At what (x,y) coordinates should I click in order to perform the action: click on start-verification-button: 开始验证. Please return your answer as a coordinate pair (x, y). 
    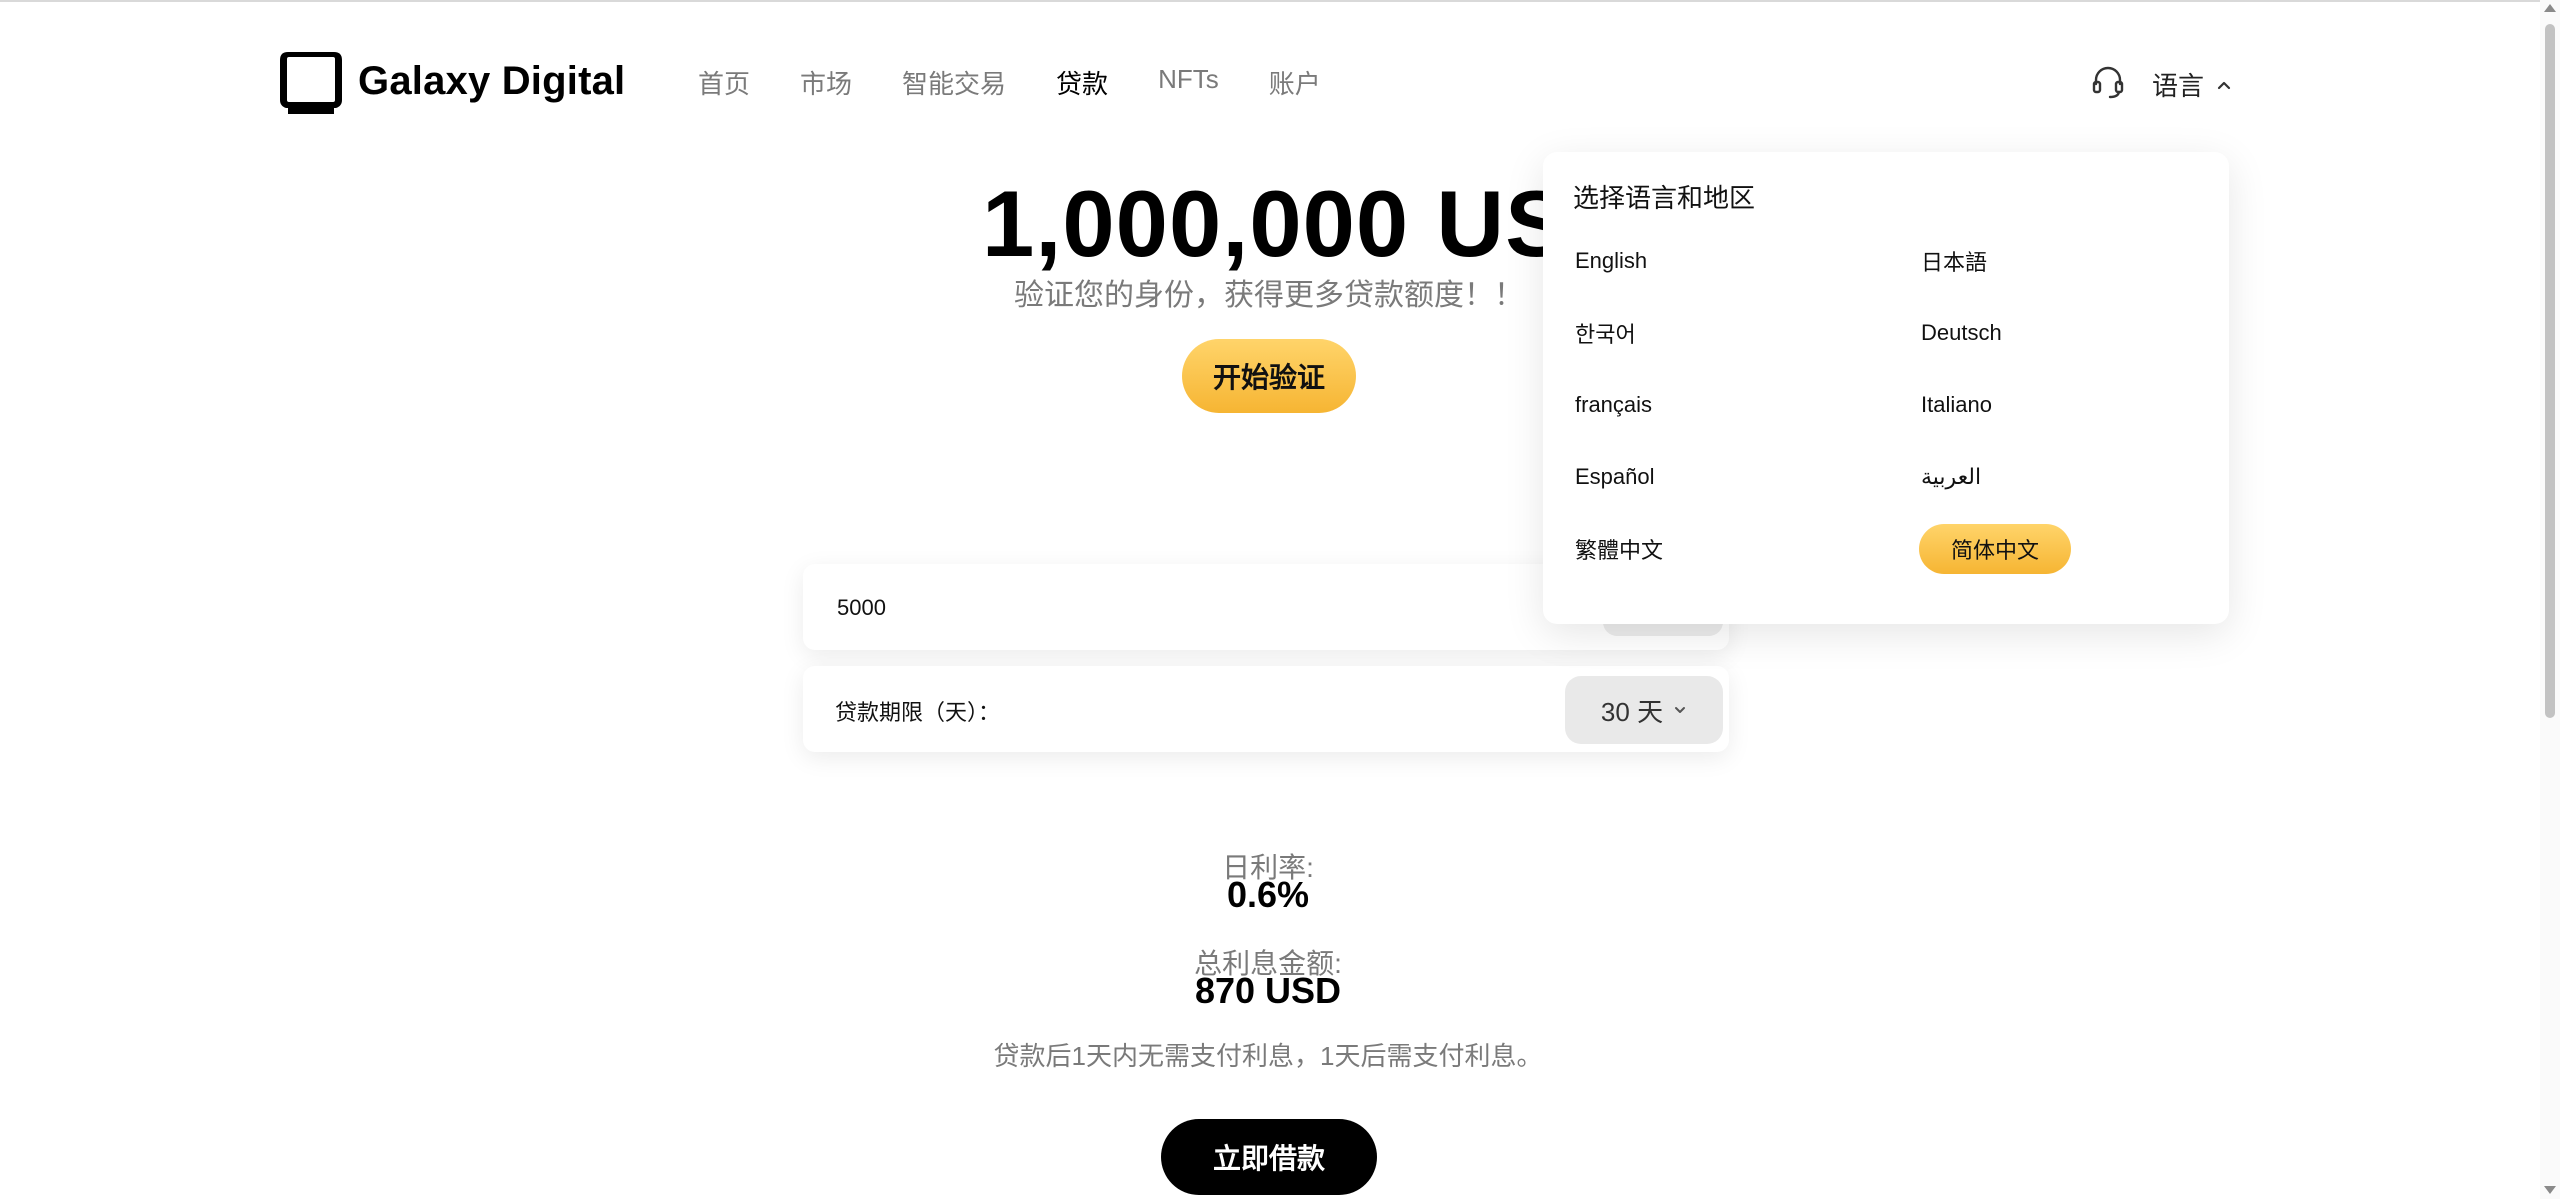
    Looking at the image, I should click on (1269, 376).